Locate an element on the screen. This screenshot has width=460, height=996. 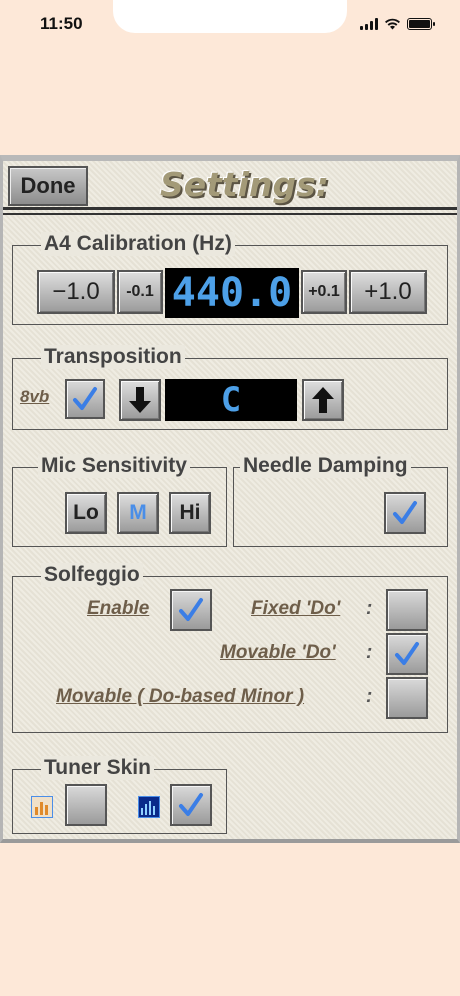
header-divider is located at coordinates (230, 208).